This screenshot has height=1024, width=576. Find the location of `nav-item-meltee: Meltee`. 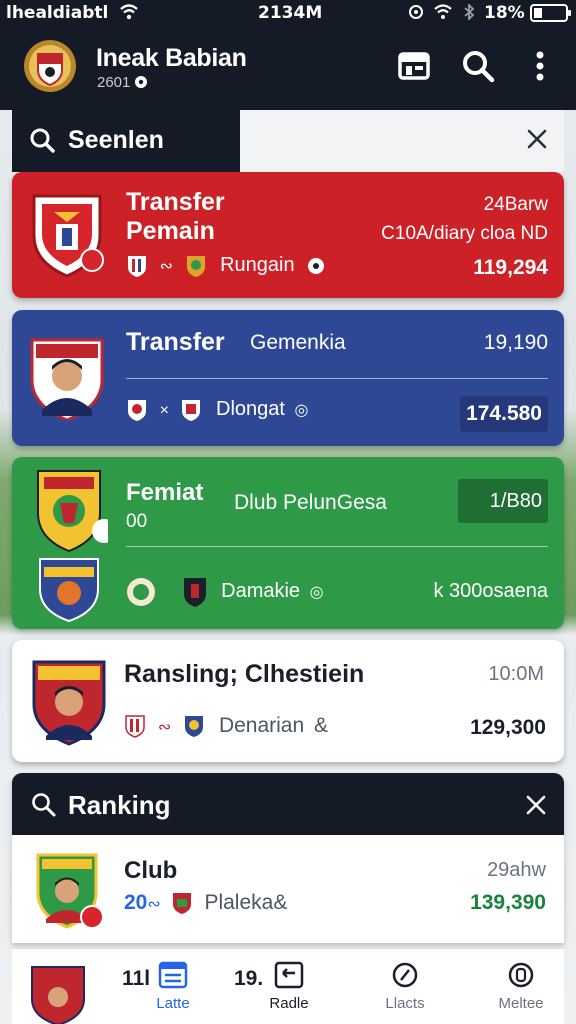

nav-item-meltee: Meltee is located at coordinates (521, 986).